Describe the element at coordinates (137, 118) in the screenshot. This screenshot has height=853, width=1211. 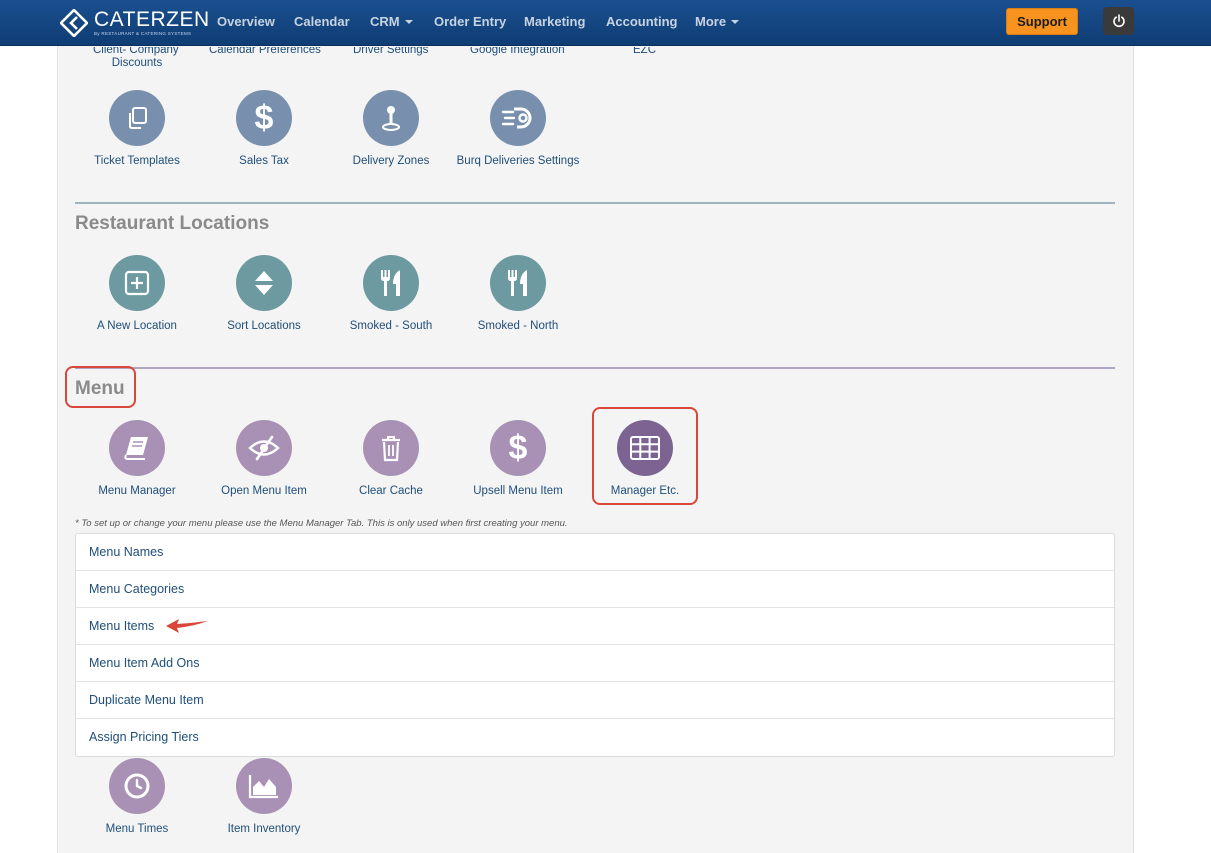
I see `copy-icon` at that location.